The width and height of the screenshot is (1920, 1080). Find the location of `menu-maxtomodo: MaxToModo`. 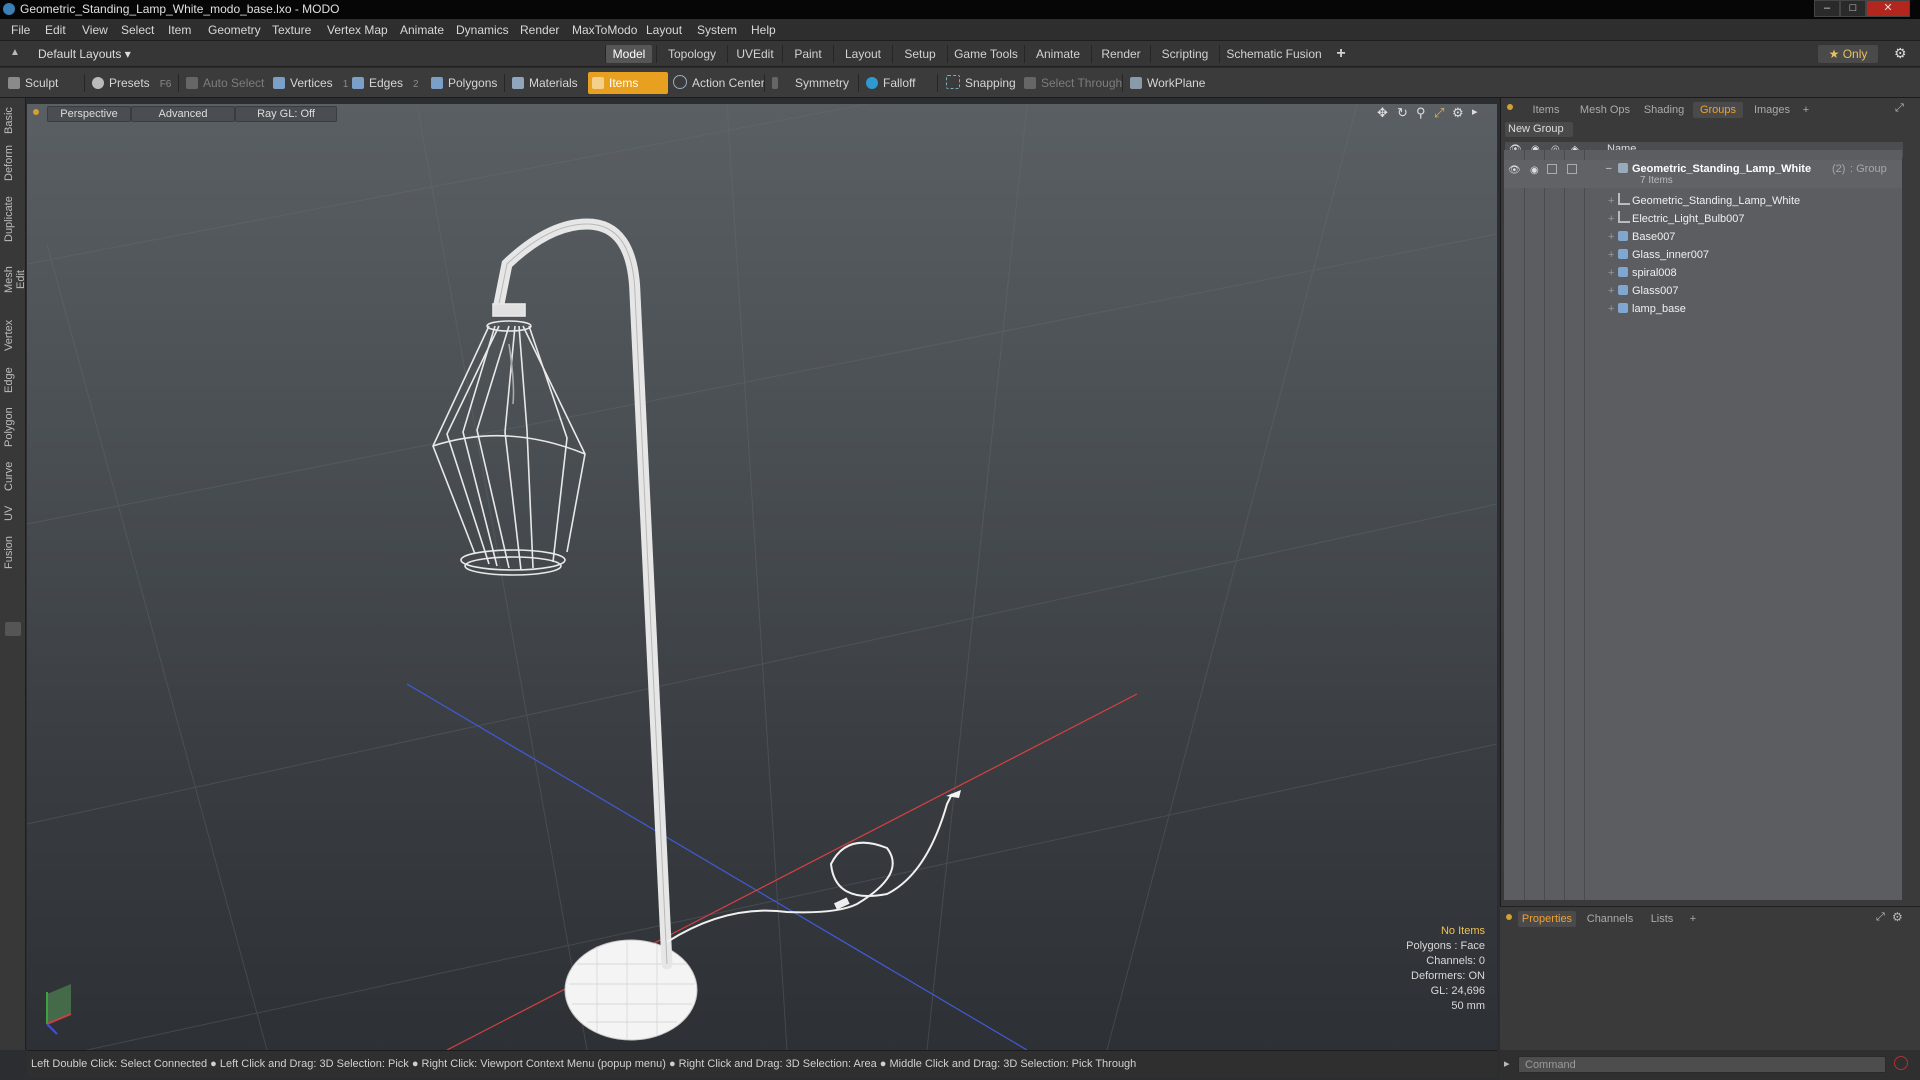

menu-maxtomodo: MaxToModo is located at coordinates (604, 30).